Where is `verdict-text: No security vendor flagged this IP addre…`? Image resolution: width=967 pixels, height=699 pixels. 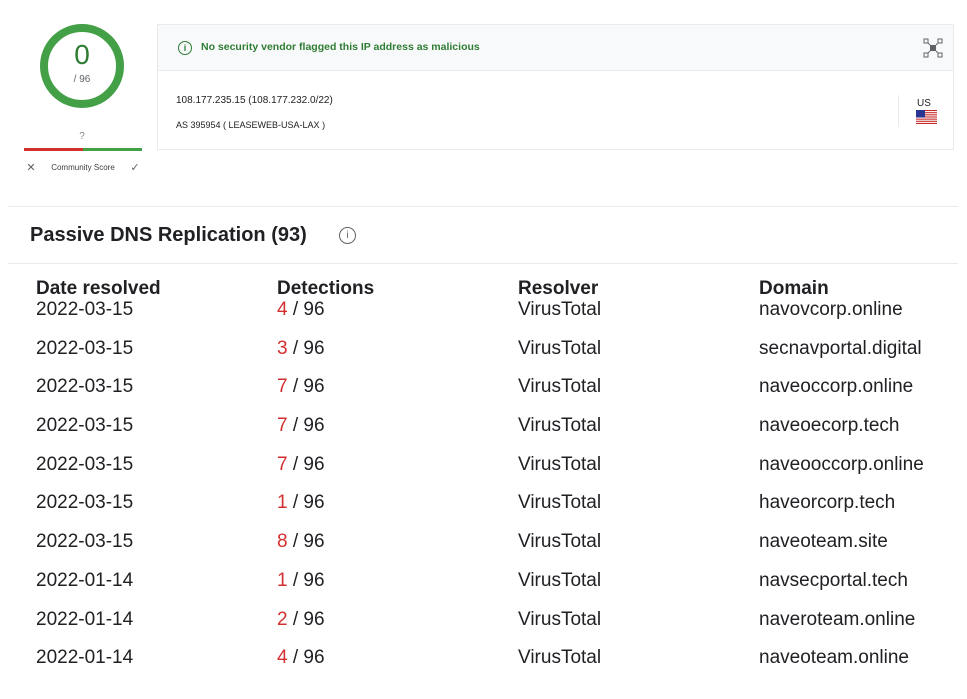
verdict-text: No security vendor flagged this IP addre… is located at coordinates (340, 47).